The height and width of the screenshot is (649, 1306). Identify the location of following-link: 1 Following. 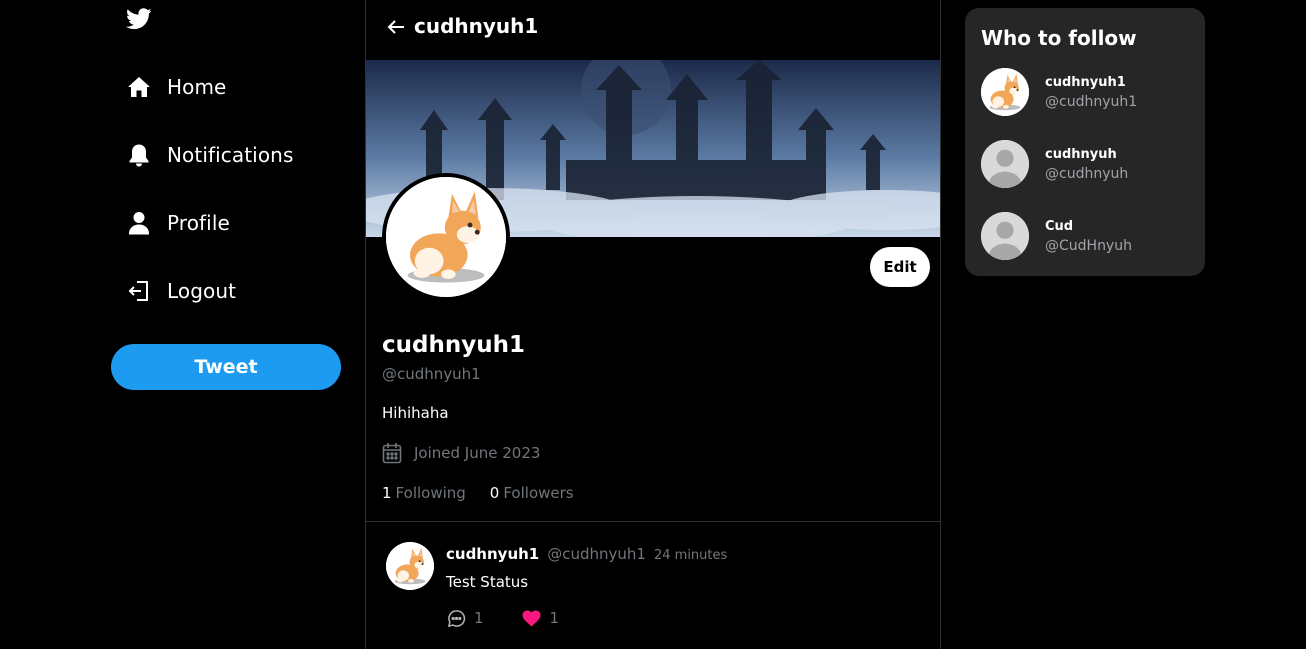
(424, 493).